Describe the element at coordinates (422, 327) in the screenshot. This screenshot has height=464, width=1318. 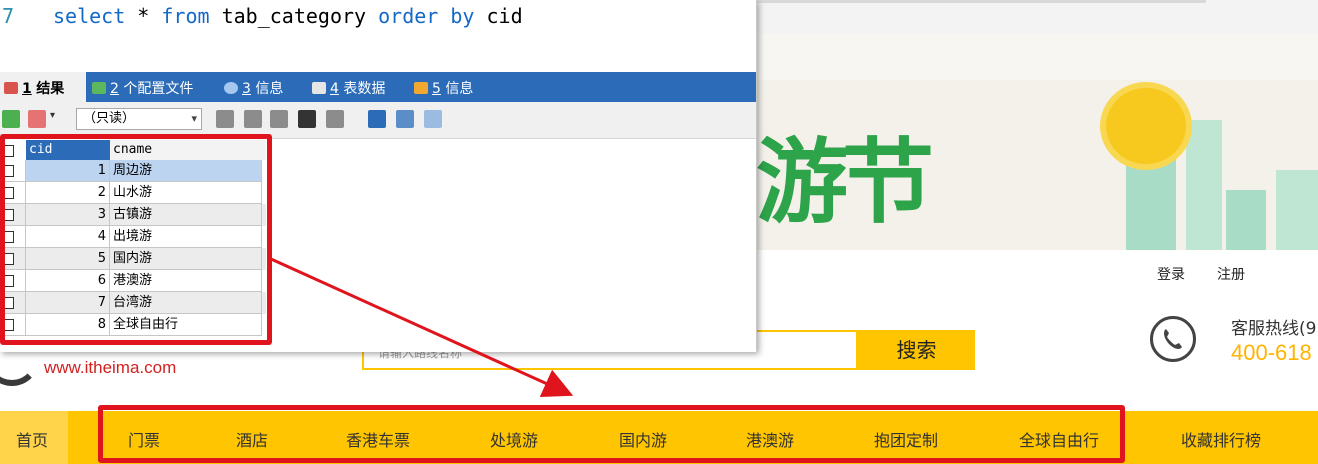
I see `callout-arrow` at that location.